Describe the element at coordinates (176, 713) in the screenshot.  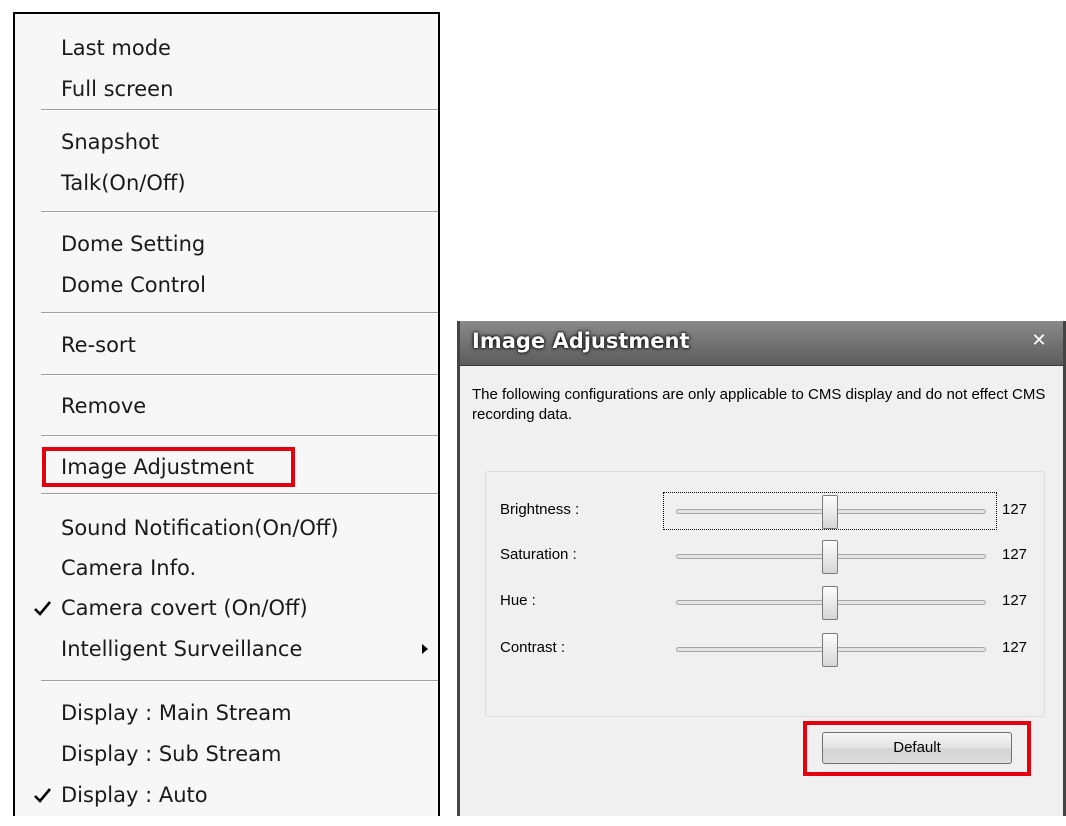
I see `menu-item-label: Display : Main Stream` at that location.